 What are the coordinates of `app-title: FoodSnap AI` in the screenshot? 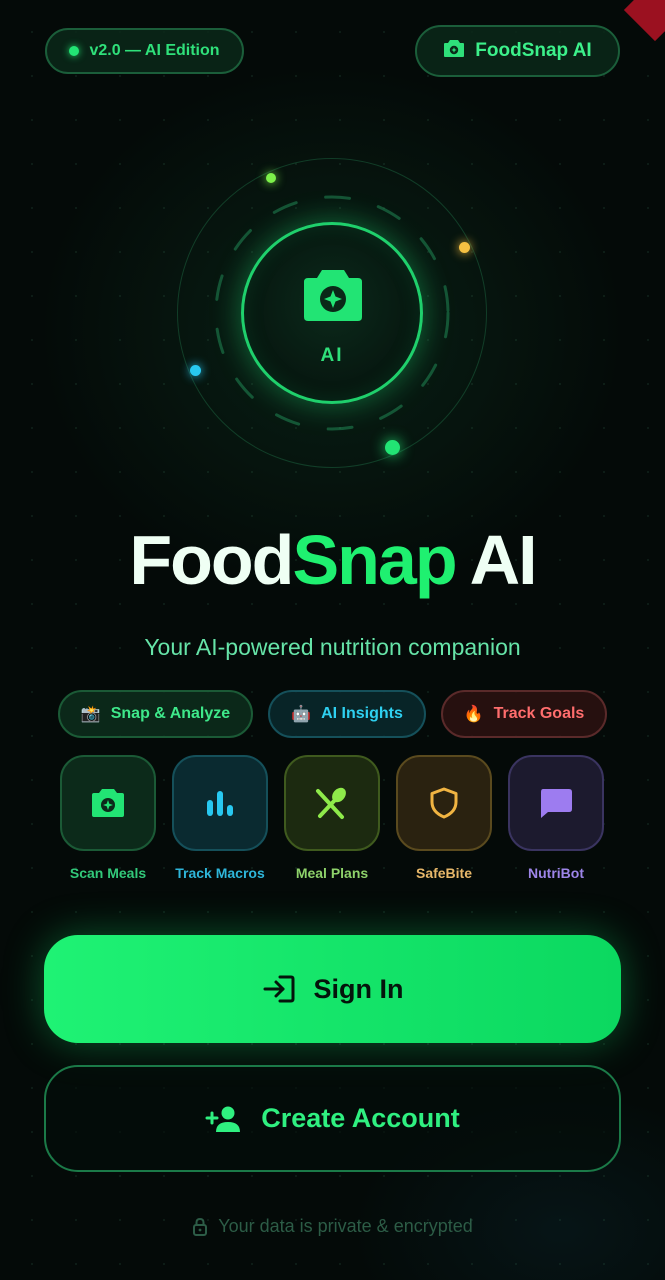 It's located at (332, 560).